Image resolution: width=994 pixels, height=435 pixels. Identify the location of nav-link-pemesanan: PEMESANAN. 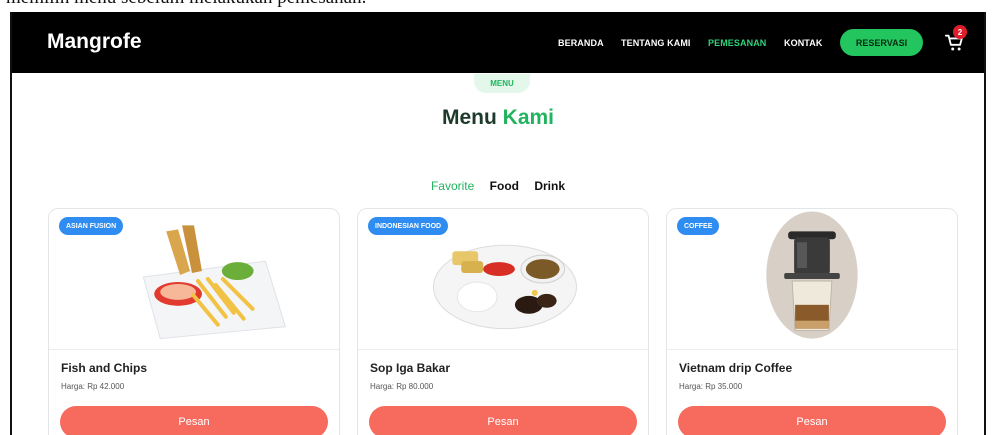
(737, 43).